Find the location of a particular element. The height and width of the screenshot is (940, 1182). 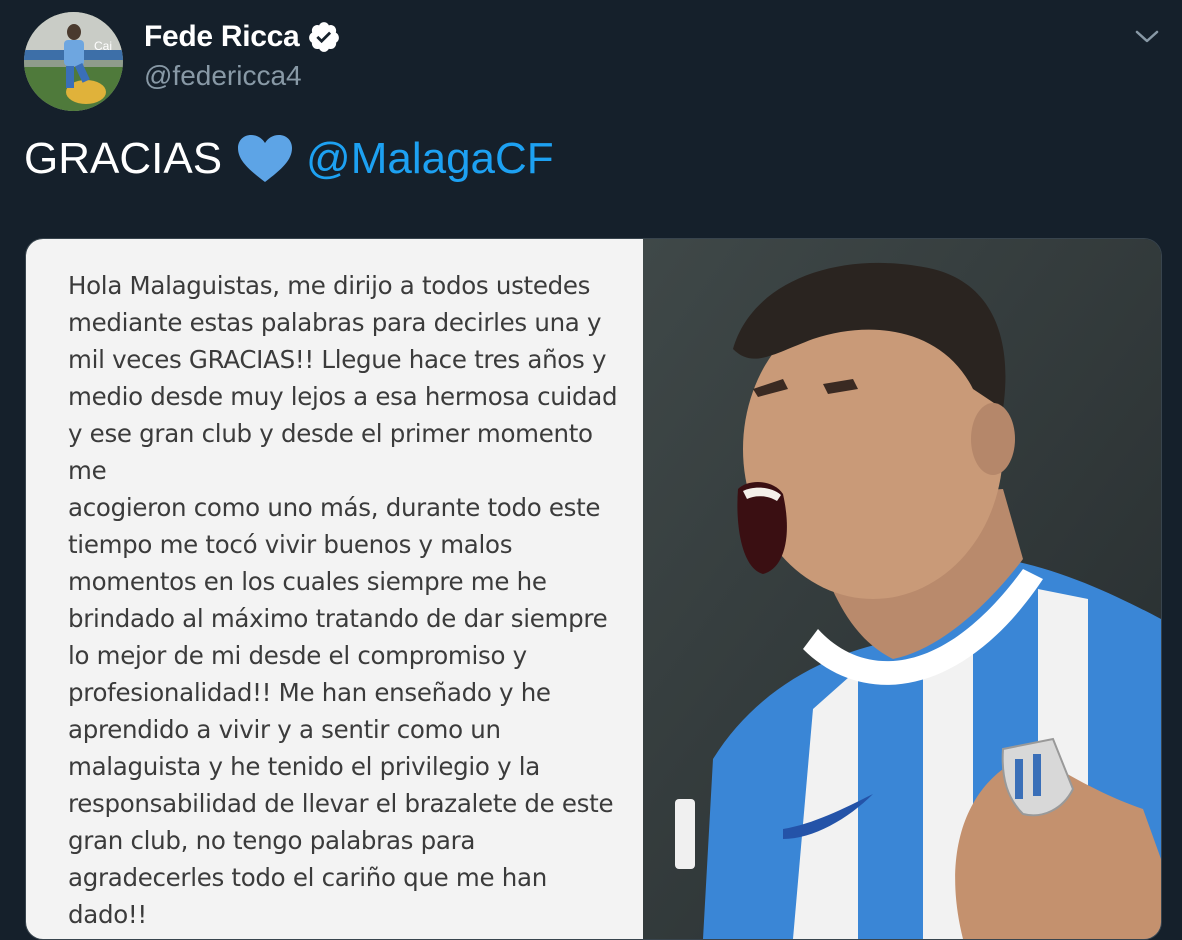

avatar-image: Cai is located at coordinates (73, 61).